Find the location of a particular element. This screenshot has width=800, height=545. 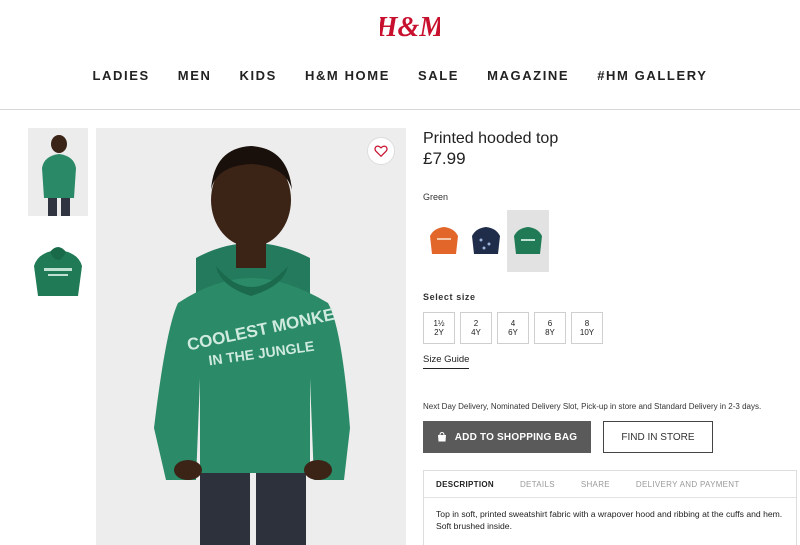

add-to-bag-button: ADD TO SHOPPING BAG is located at coordinates (507, 437).